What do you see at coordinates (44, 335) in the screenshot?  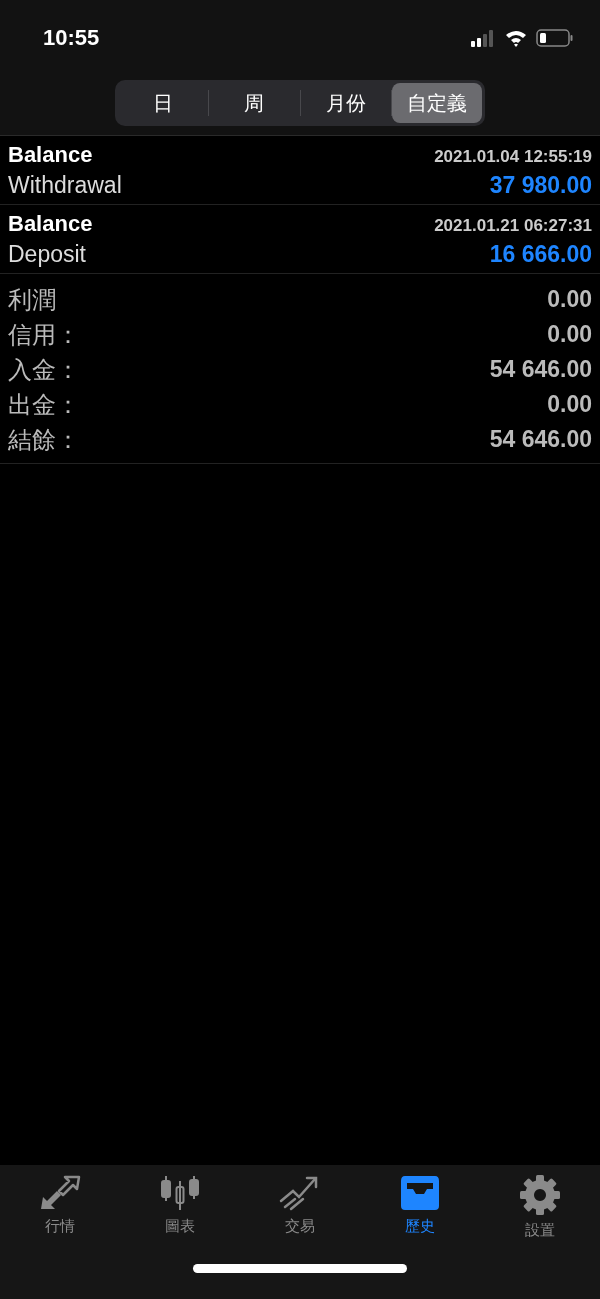 I see `summary-label: 信用：` at bounding box center [44, 335].